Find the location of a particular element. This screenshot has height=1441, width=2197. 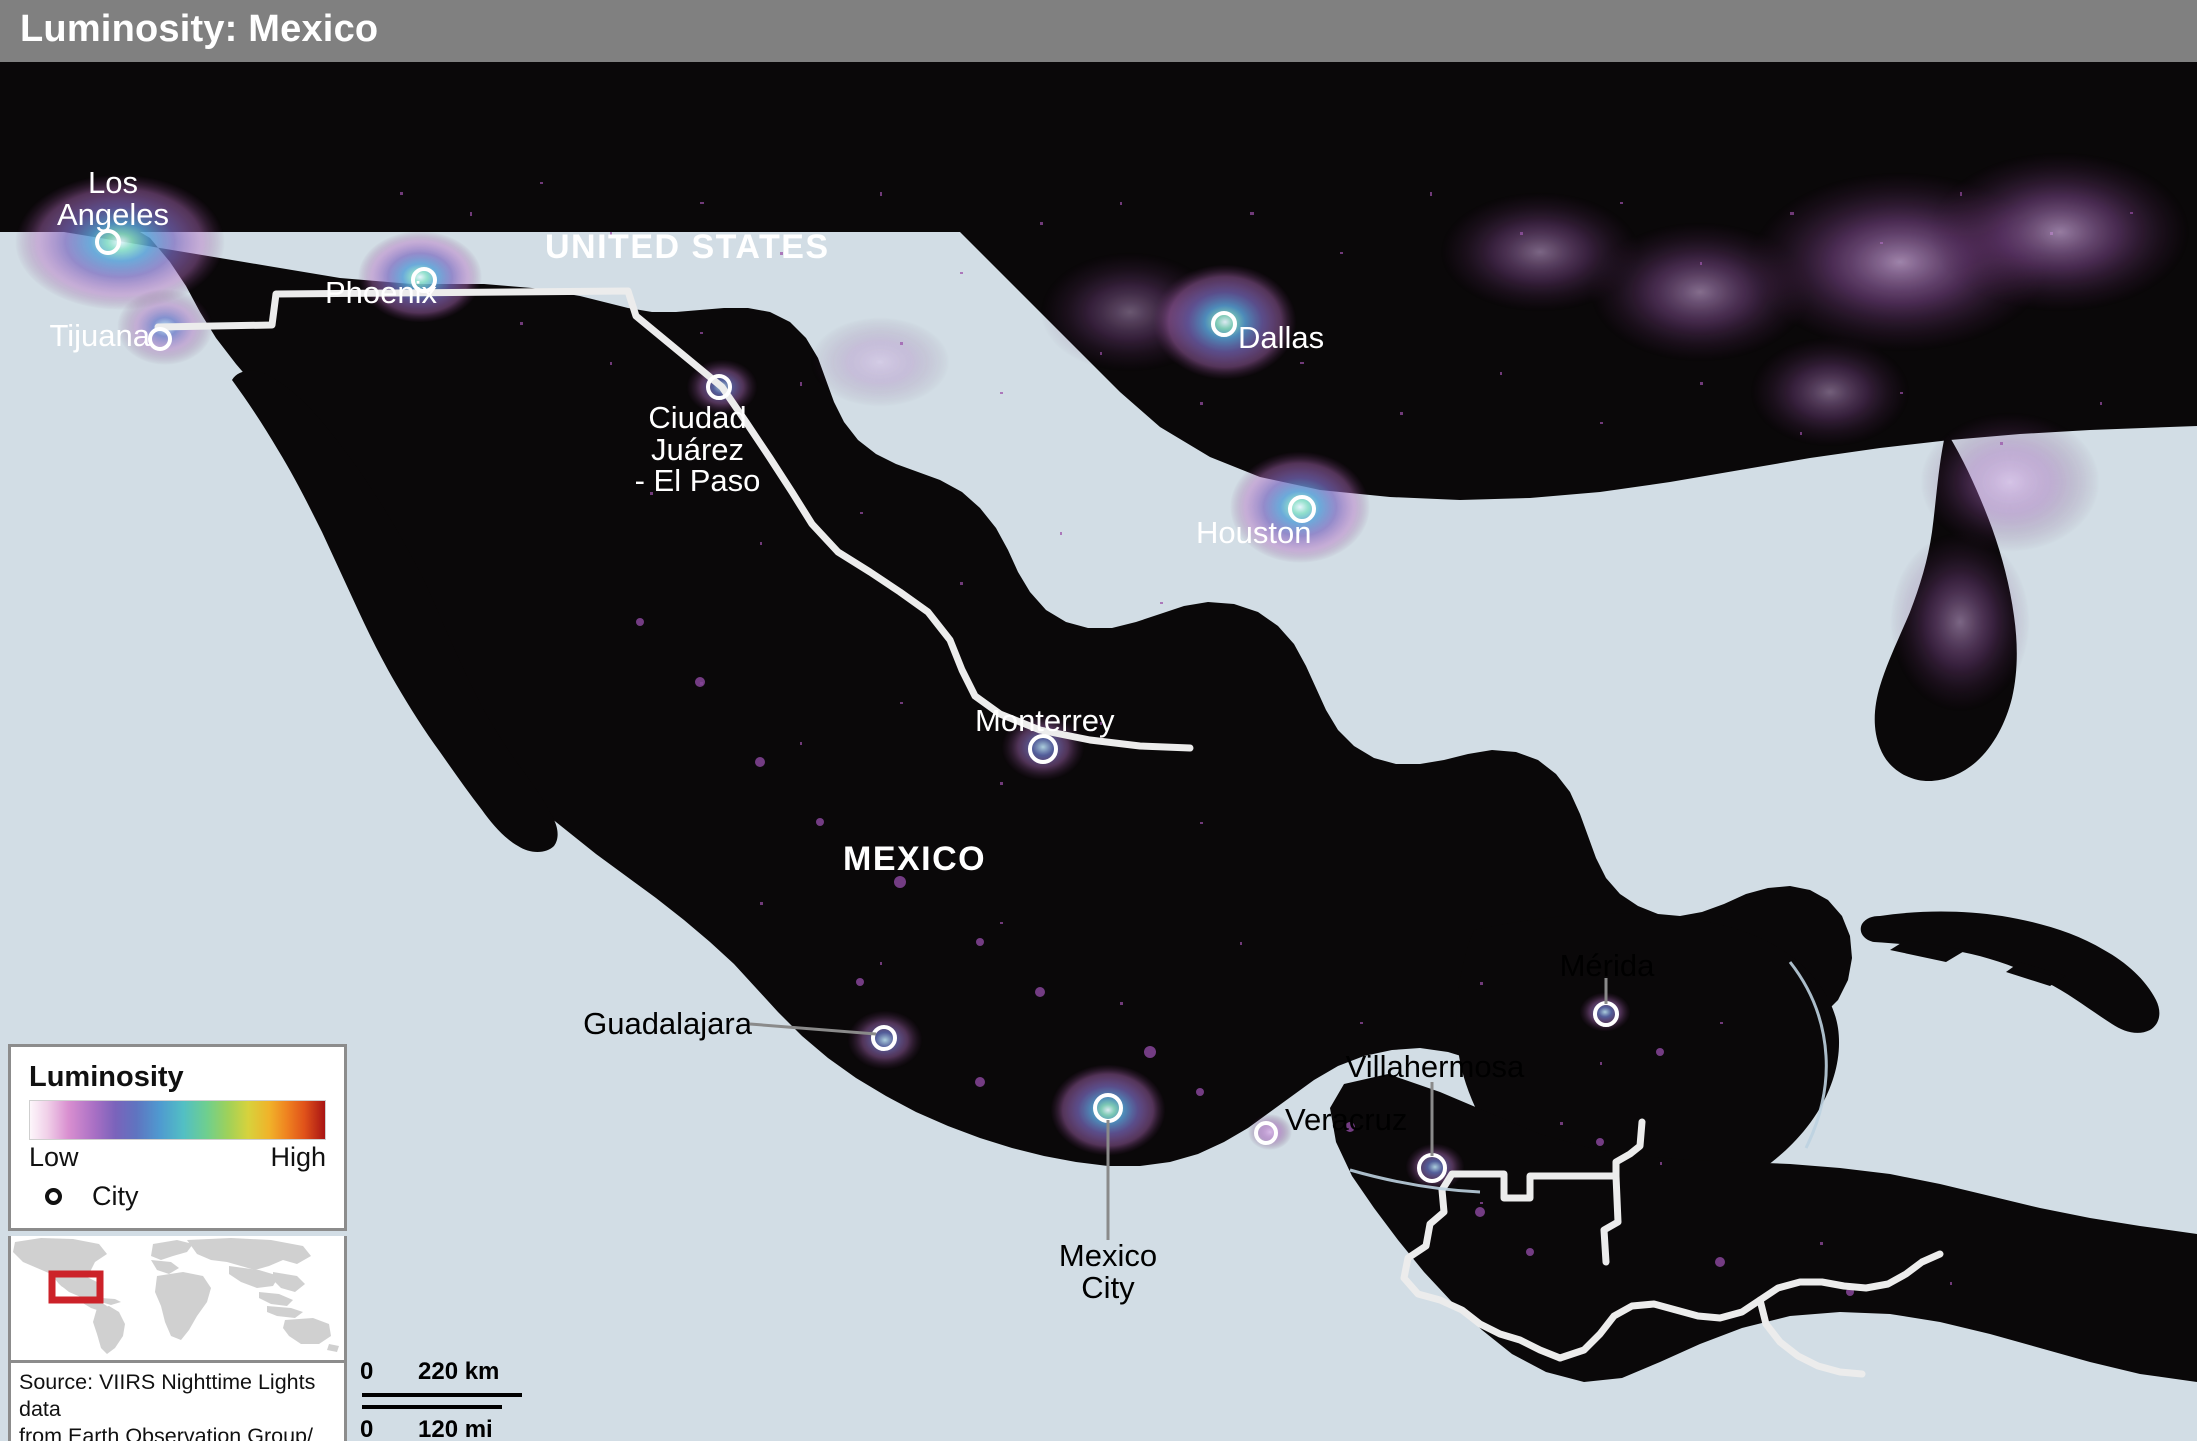

scale-line-mi is located at coordinates (432, 1407).